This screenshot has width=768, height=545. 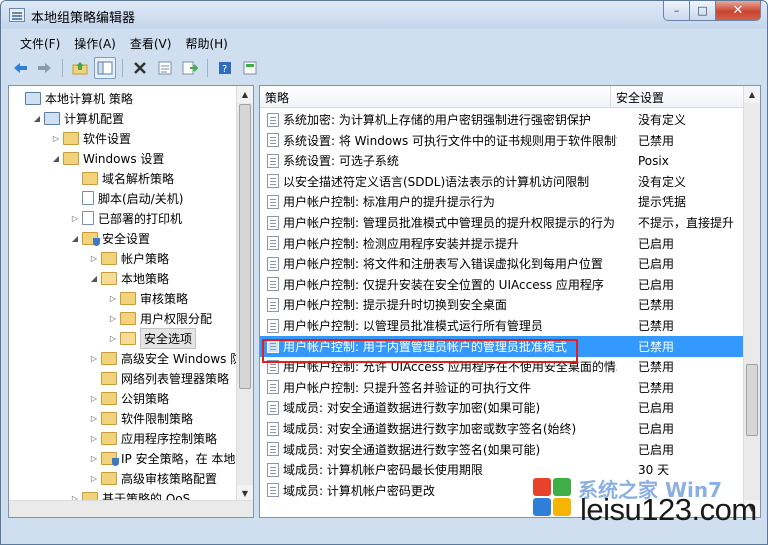 I want to click on tree-item: 本地计算机 策略, so click(x=73, y=98).